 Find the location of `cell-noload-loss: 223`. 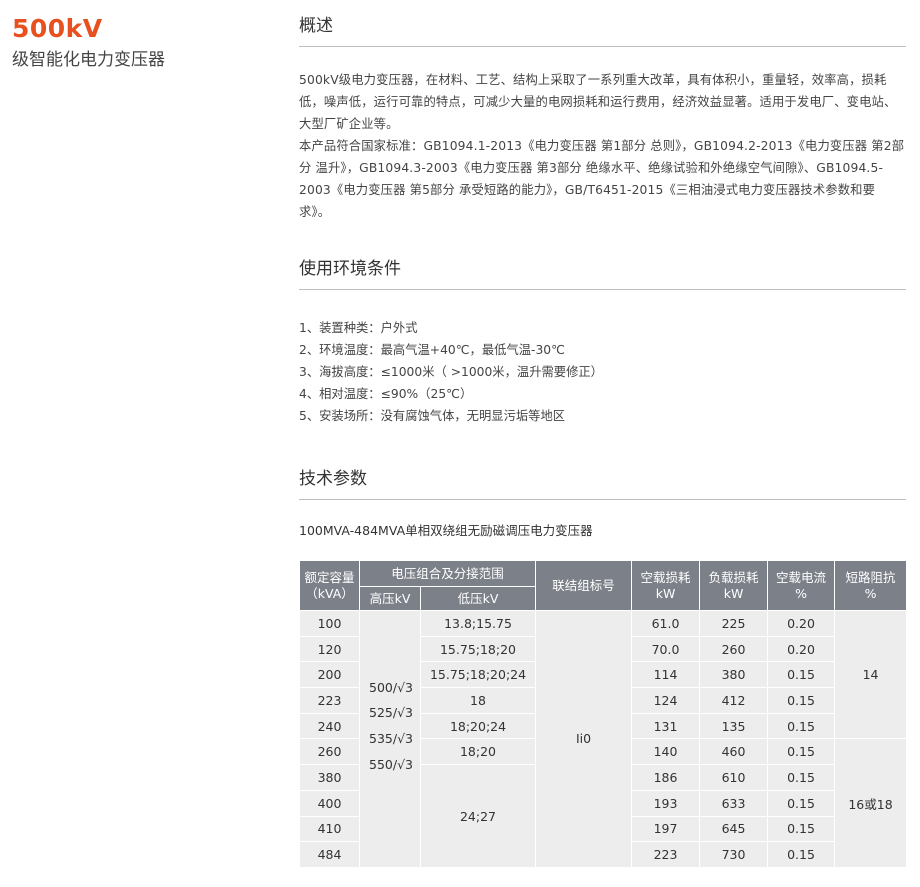

cell-noload-loss: 223 is located at coordinates (666, 854).